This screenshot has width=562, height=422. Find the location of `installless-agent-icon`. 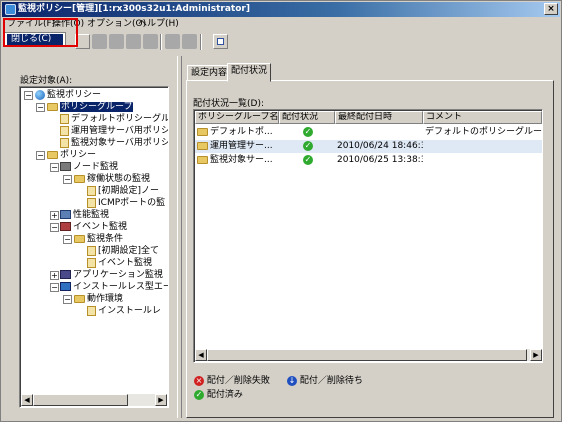

installless-agent-icon is located at coordinates (65, 286).